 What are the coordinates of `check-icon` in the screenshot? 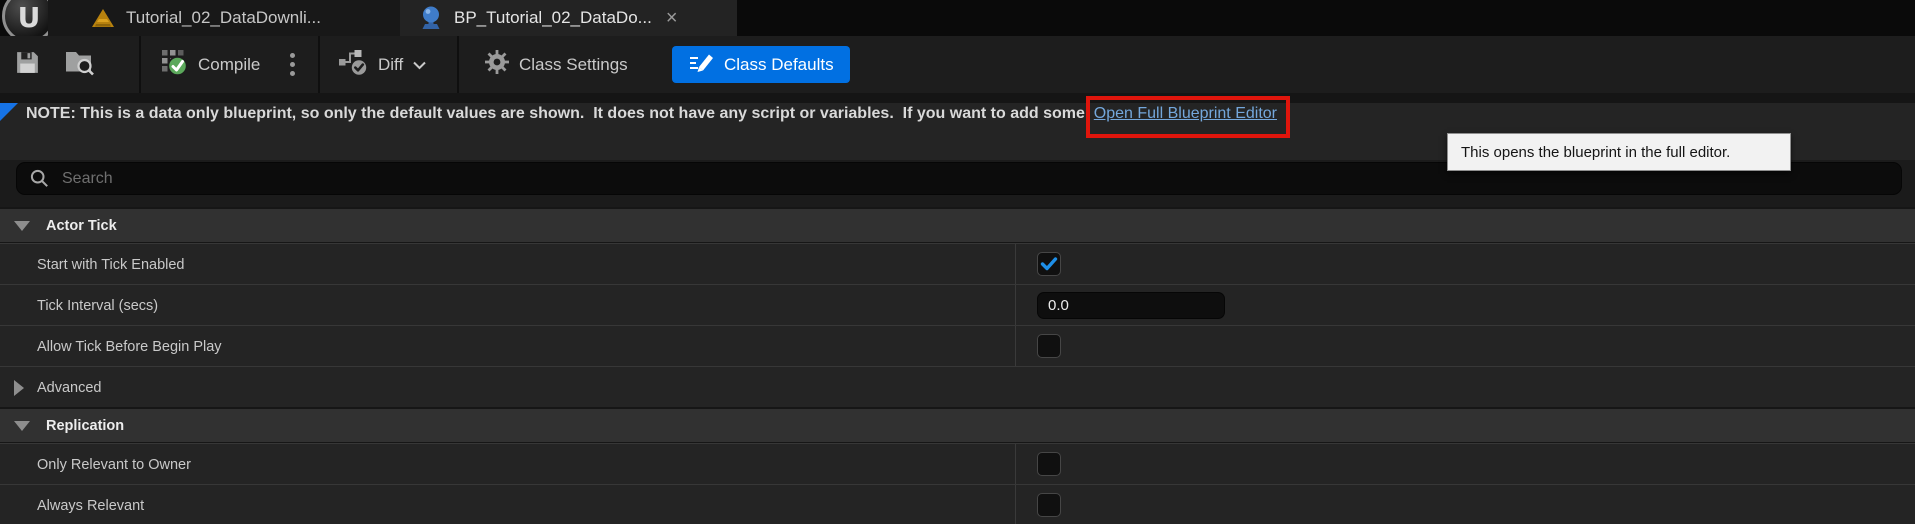 It's located at (1049, 264).